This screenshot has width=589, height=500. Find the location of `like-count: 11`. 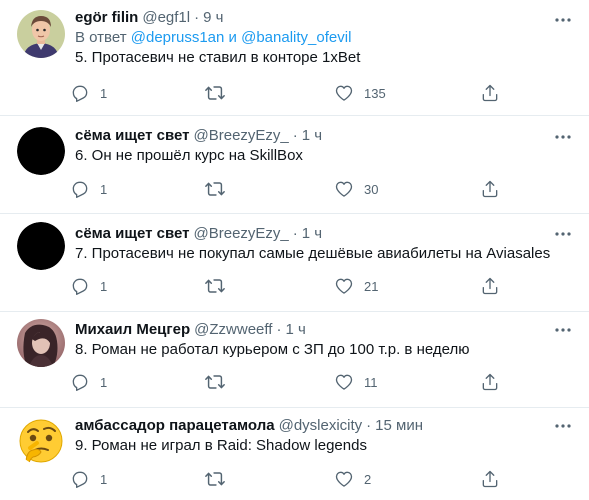

like-count: 11 is located at coordinates (371, 382).